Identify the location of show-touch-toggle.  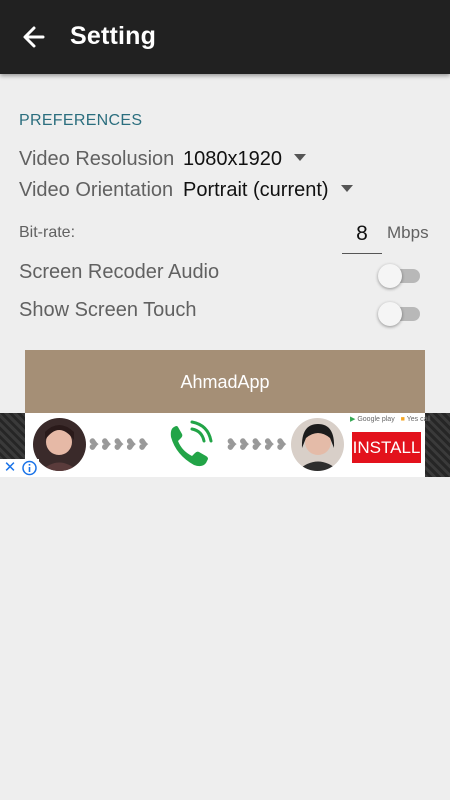
(399, 314).